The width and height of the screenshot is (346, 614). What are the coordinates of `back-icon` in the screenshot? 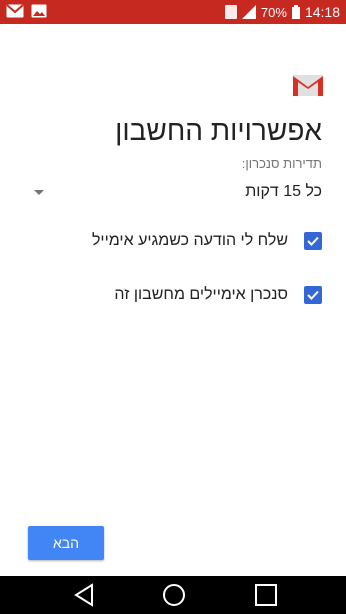 It's located at (85, 595).